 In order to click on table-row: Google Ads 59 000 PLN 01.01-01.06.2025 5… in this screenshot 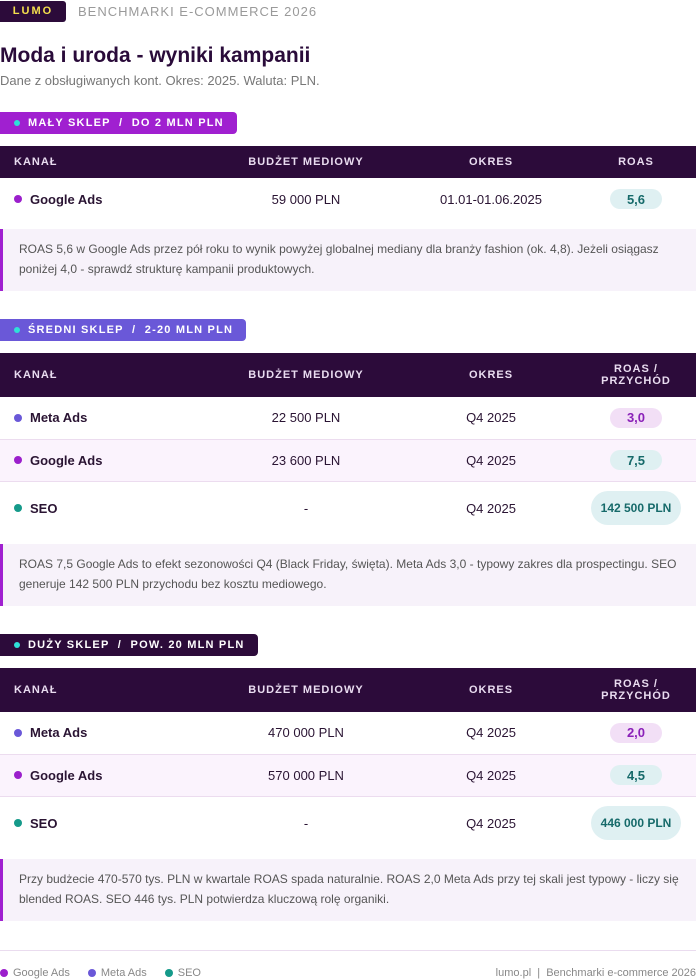, I will do `click(348, 199)`.